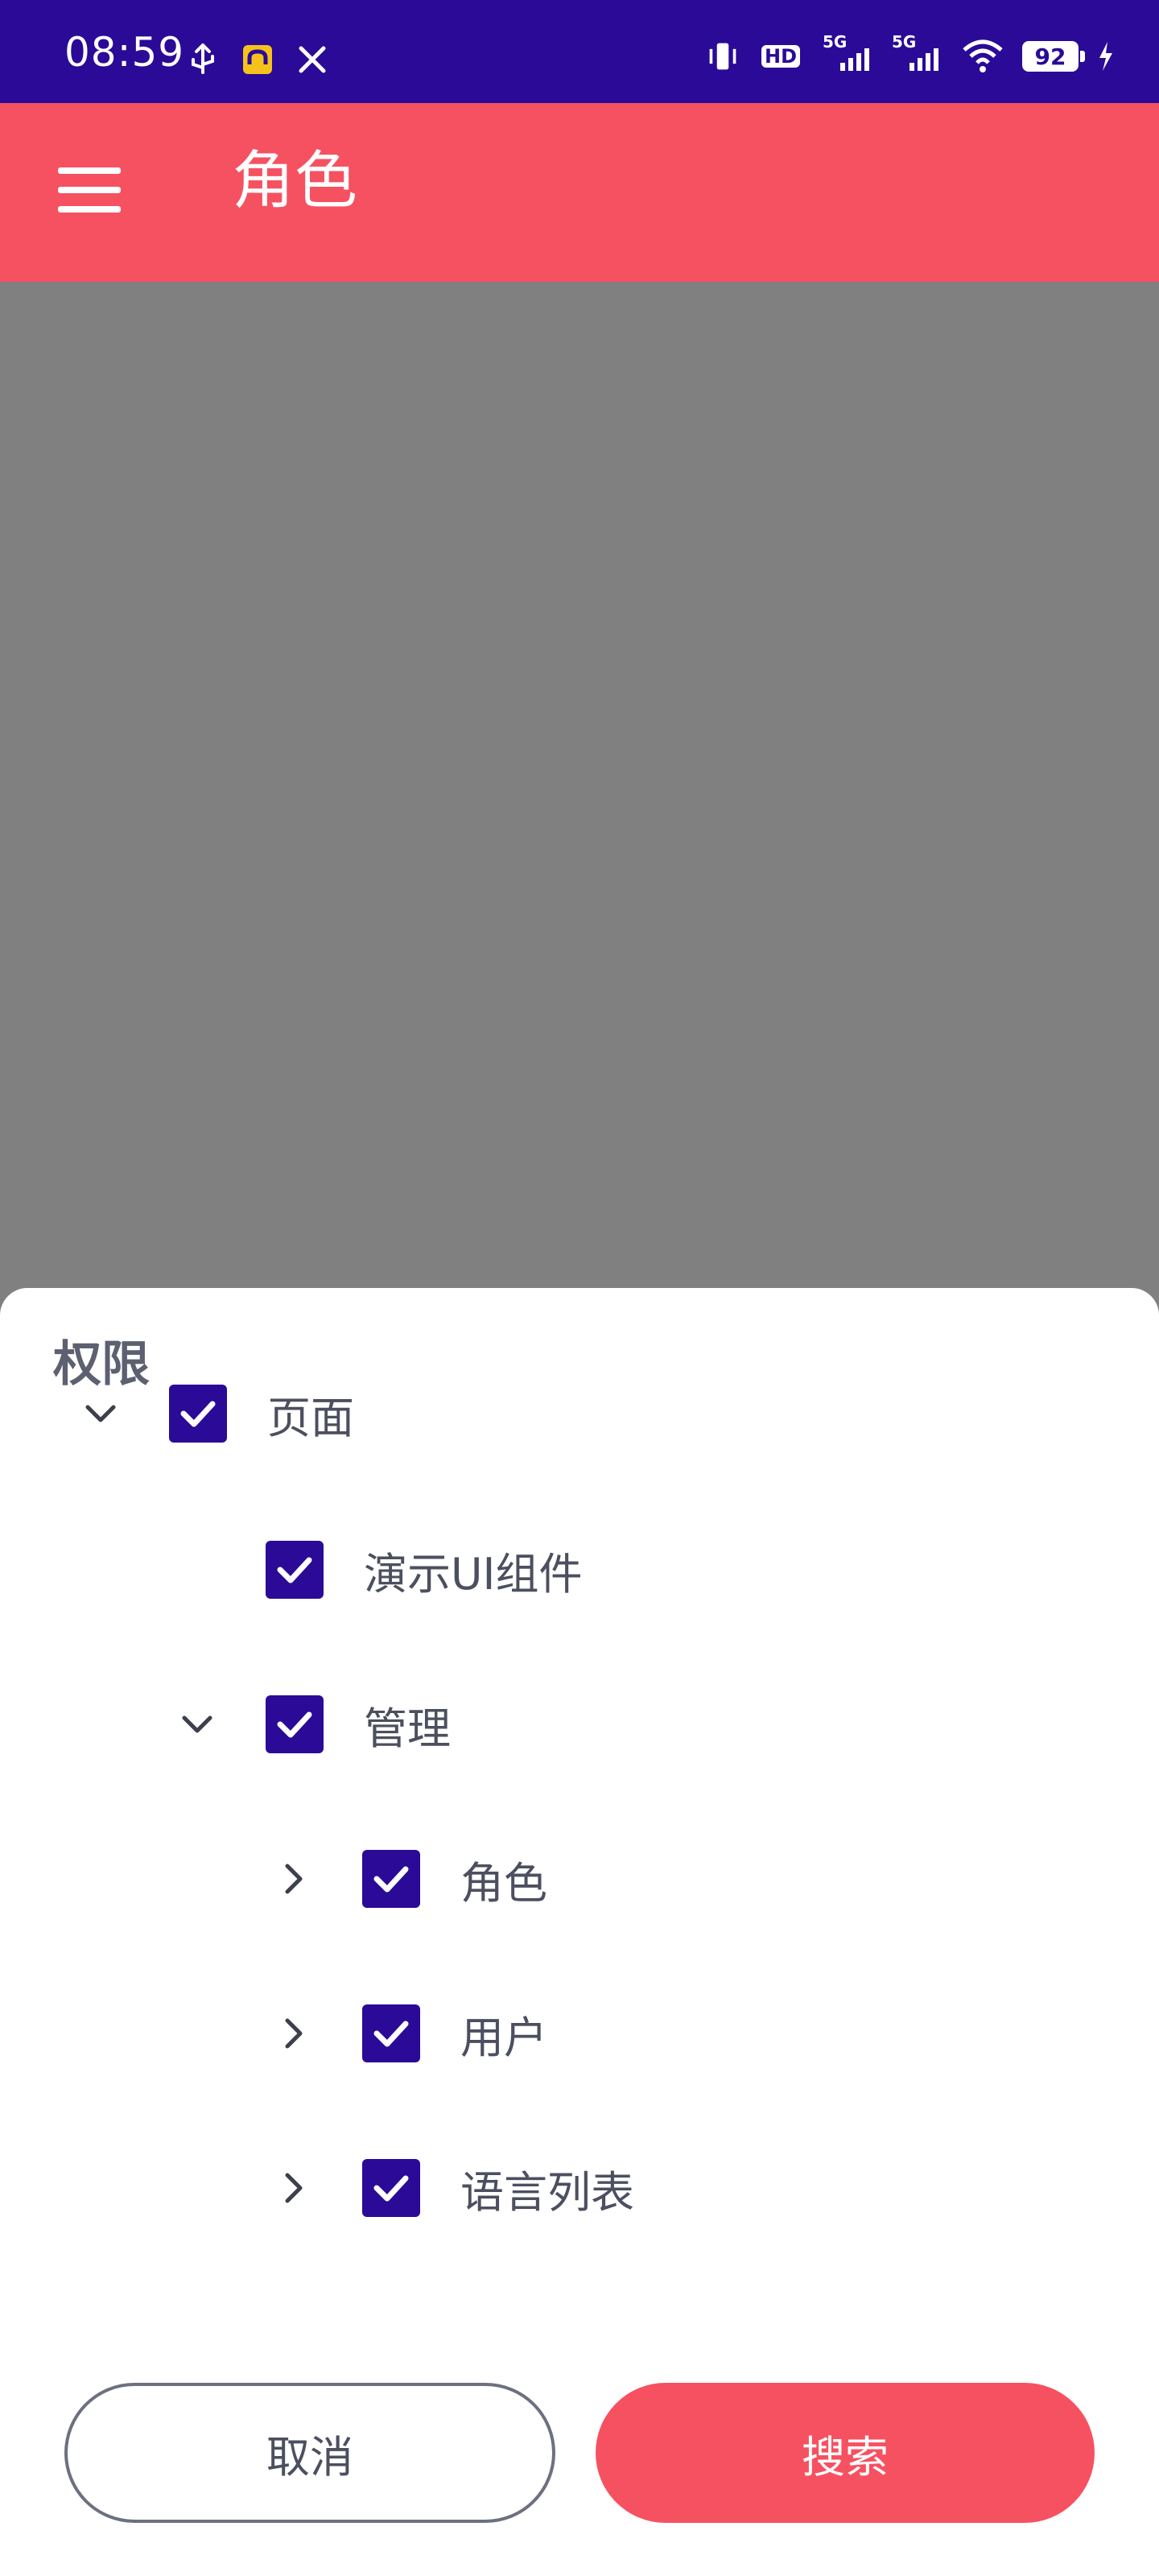  Describe the element at coordinates (547, 2192) in the screenshot. I see `tree-label: 语言列表` at that location.